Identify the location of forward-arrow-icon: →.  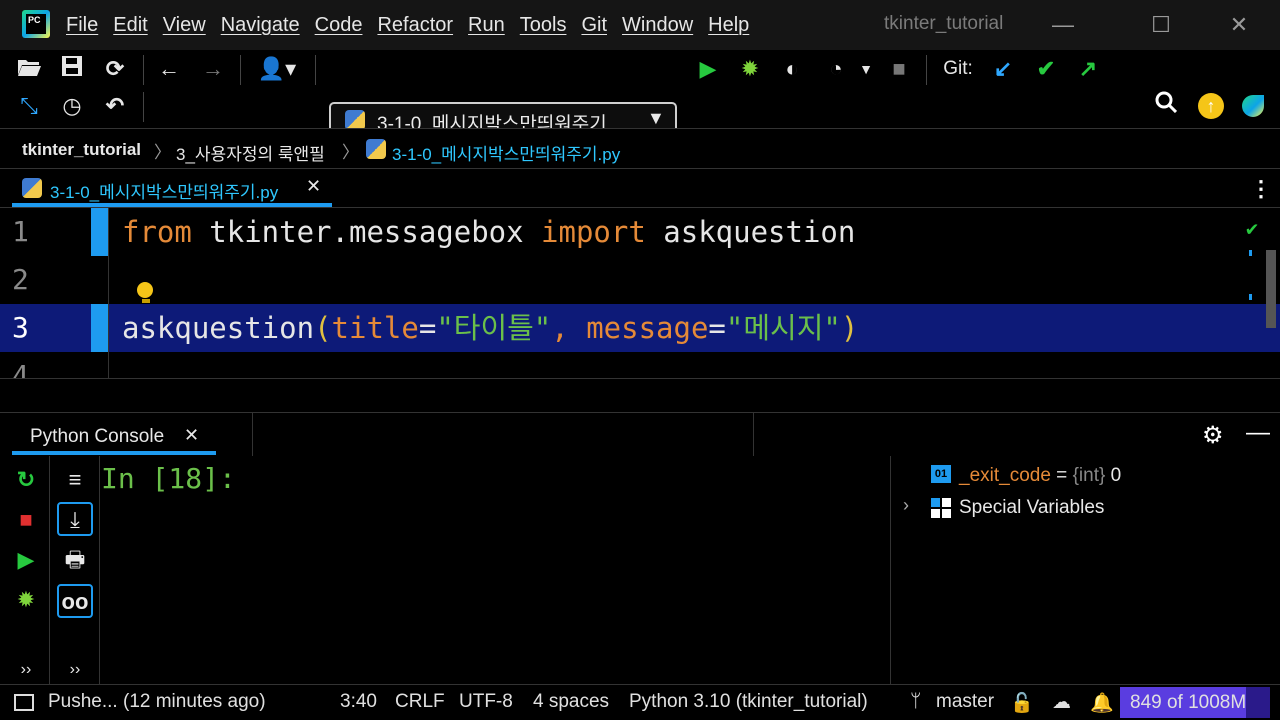
(213, 69).